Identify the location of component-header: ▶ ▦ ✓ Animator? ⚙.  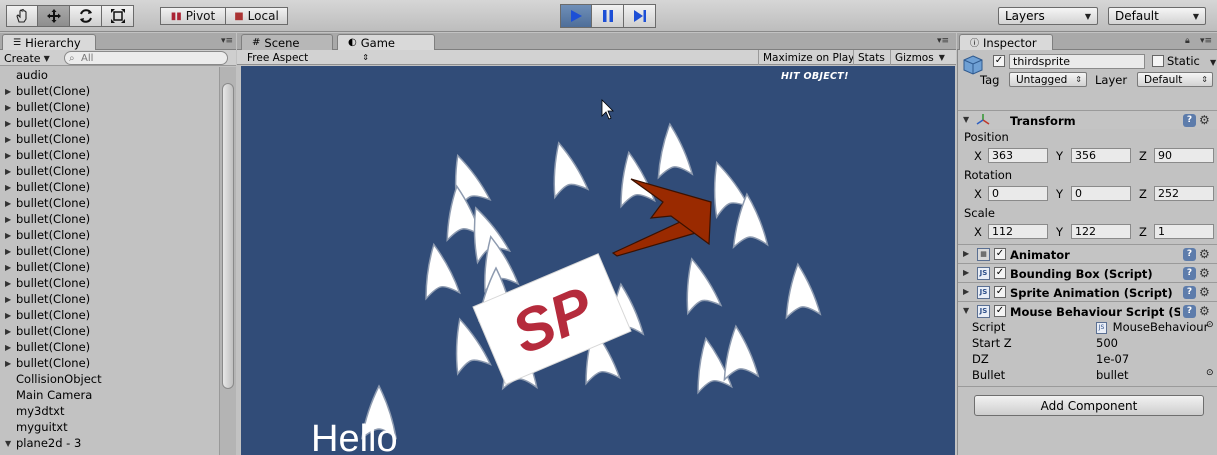
(1087, 253).